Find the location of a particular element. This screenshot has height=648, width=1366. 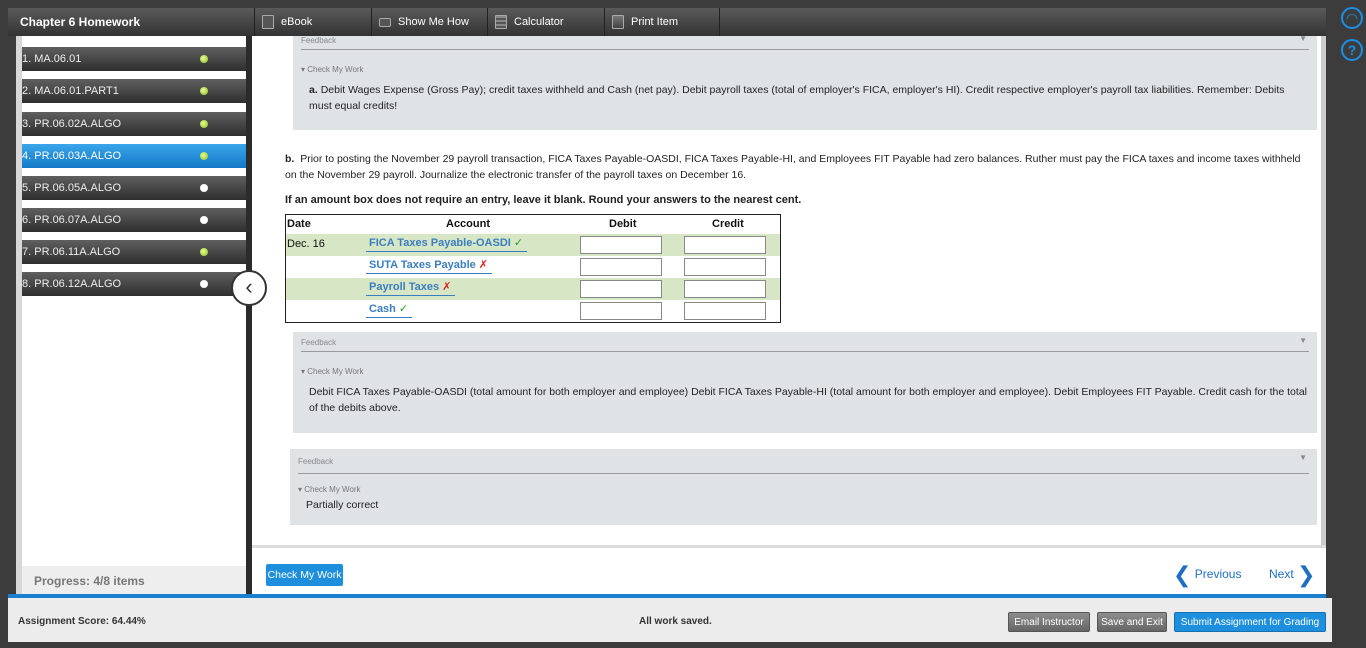

ebook-button: eBook is located at coordinates (311, 22).